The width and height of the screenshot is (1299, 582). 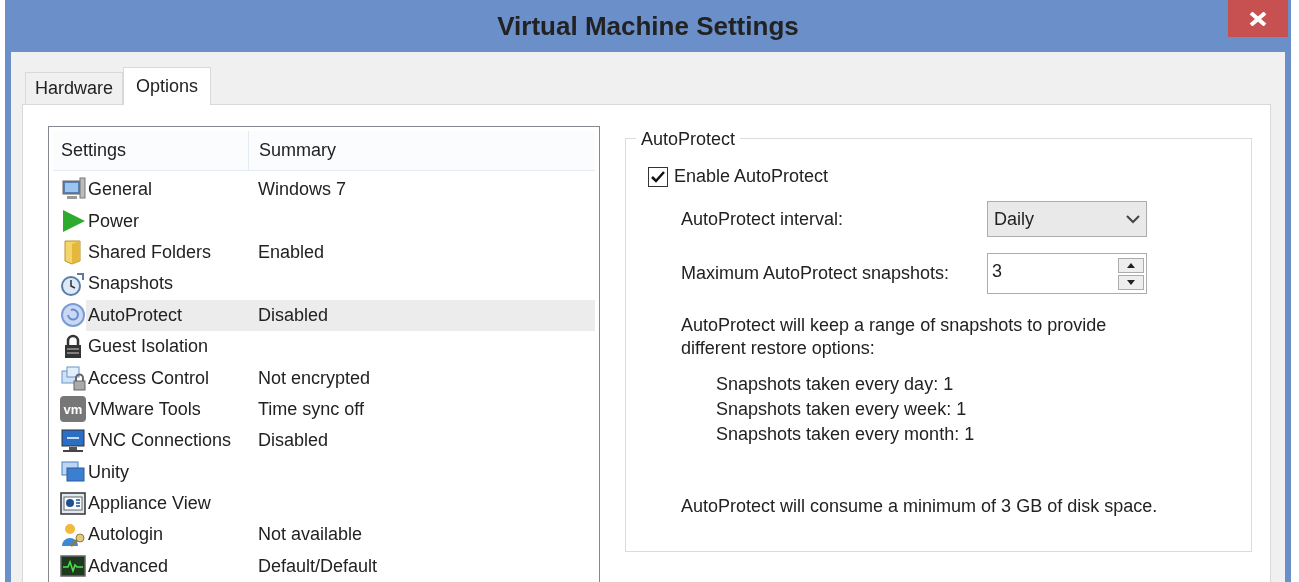 I want to click on description-text: AutoProtect will keep a range of snapshots to provide different restore options:, so click(x=894, y=337).